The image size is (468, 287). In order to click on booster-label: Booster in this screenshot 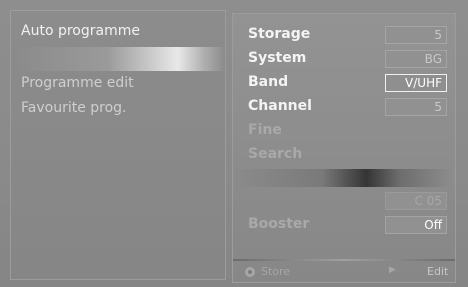, I will do `click(279, 224)`.